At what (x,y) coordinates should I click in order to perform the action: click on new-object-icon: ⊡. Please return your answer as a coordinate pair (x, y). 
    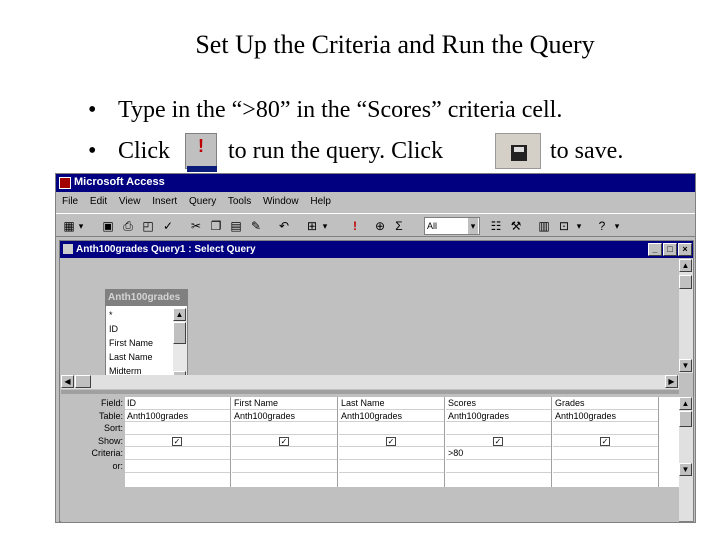
    Looking at the image, I should click on (564, 226).